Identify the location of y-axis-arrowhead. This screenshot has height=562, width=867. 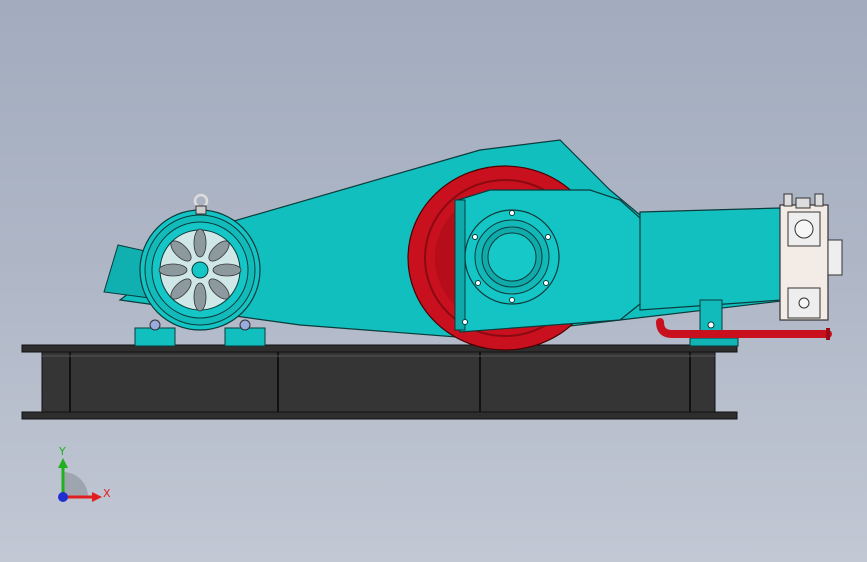
(63, 463).